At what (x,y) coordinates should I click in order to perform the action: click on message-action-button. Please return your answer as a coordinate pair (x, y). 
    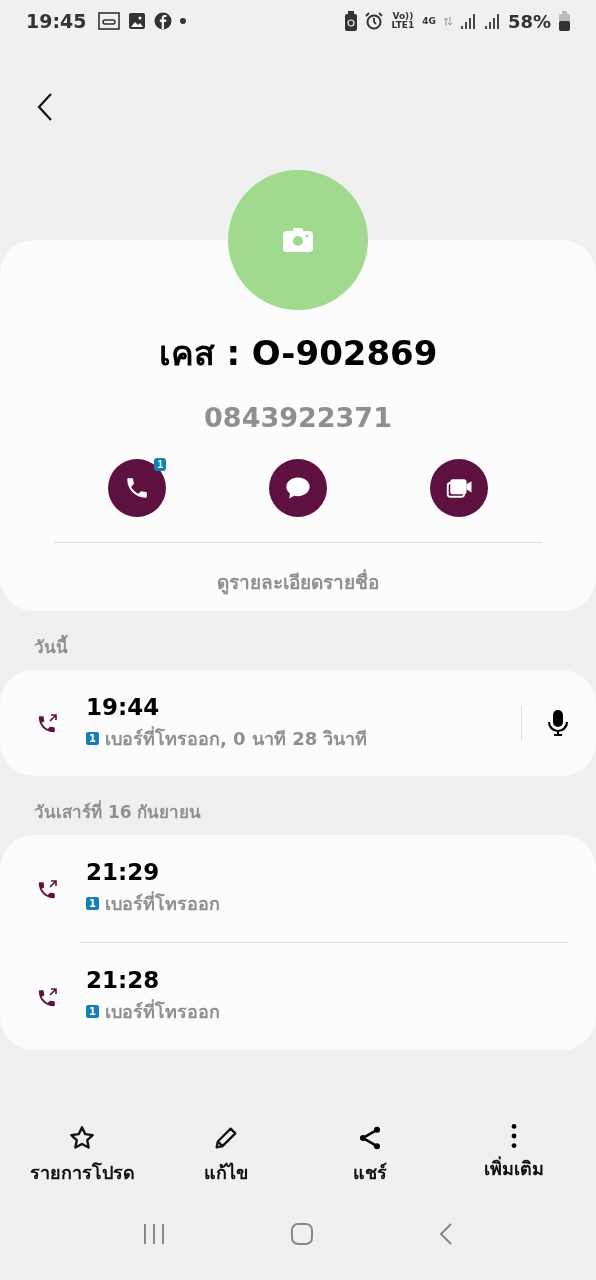
    Looking at the image, I should click on (298, 488).